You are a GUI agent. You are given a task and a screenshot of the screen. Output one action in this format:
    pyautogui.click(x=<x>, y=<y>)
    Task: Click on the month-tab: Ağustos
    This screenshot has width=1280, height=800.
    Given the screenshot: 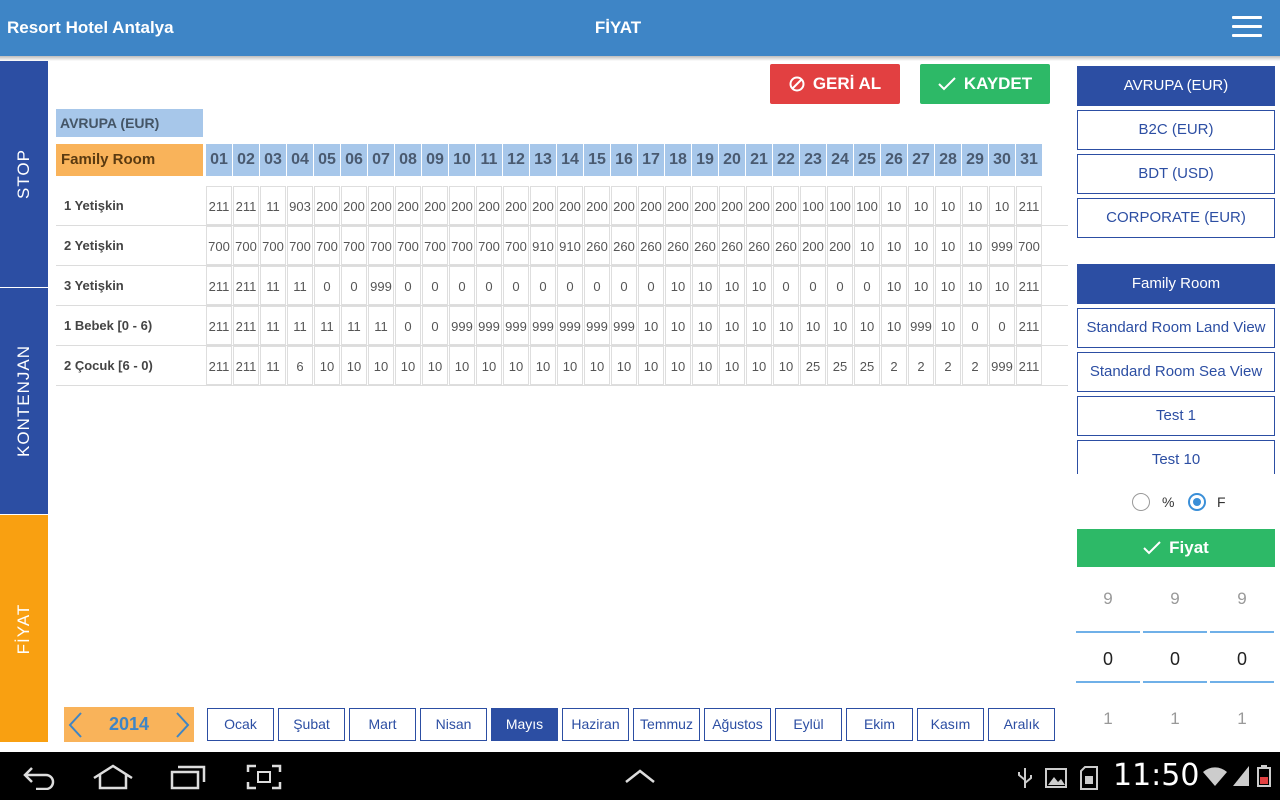 What is the action you would take?
    pyautogui.click(x=737, y=724)
    